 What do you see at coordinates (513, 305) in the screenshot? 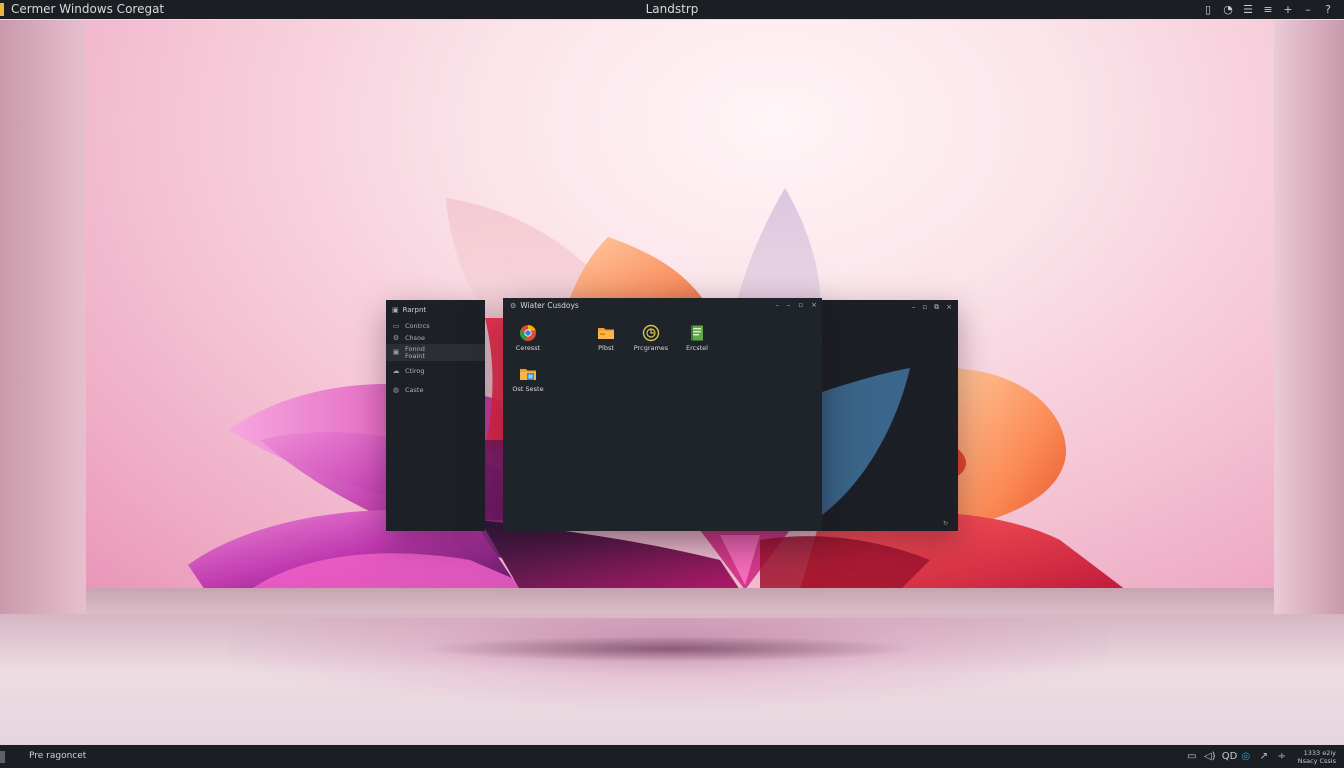
I see `settings-icon: ⚙` at bounding box center [513, 305].